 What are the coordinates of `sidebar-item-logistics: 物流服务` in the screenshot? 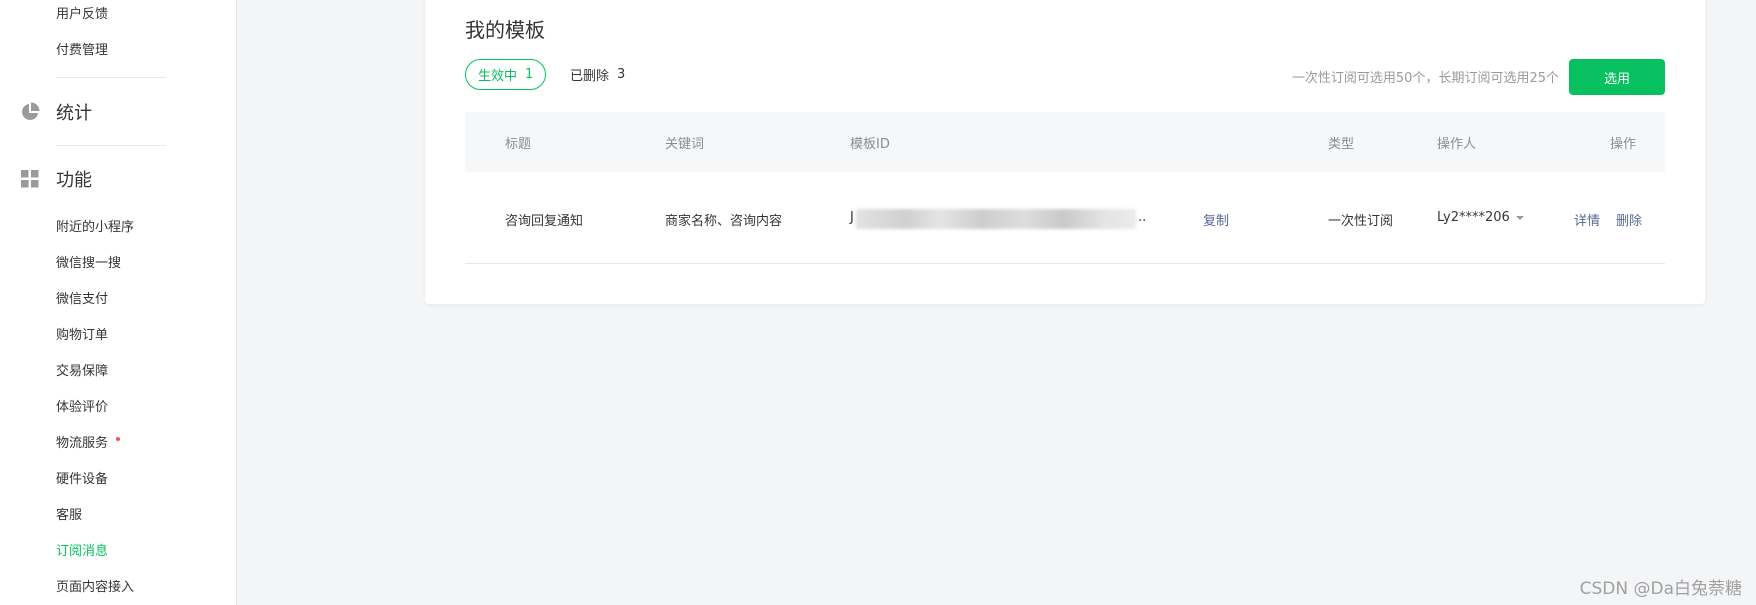 It's located at (82, 444).